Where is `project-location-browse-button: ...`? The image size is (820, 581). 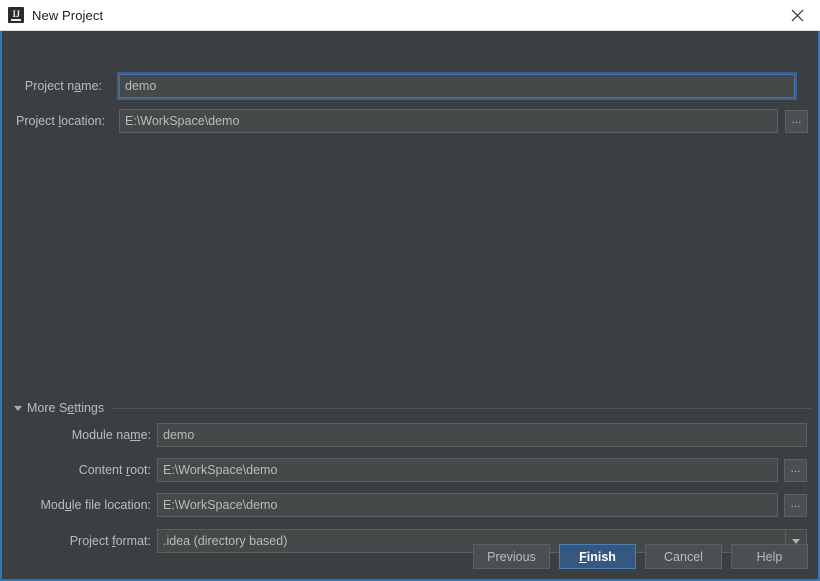 project-location-browse-button: ... is located at coordinates (796, 121).